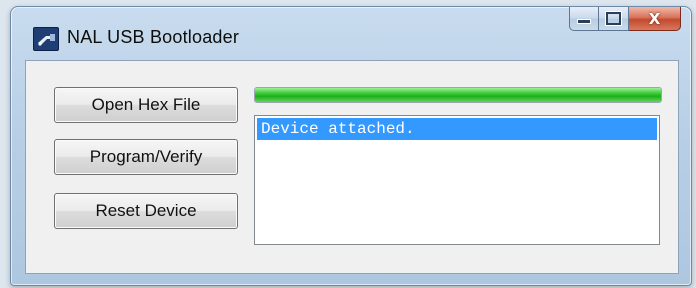  Describe the element at coordinates (146, 105) in the screenshot. I see `open-hex-file-button: Open Hex File` at that location.